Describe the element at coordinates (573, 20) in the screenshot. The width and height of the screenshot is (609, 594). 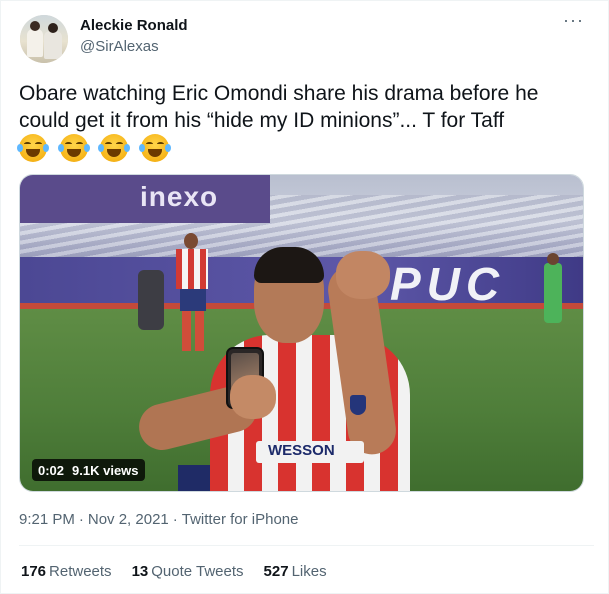
I see `more-options-icon: ···` at that location.